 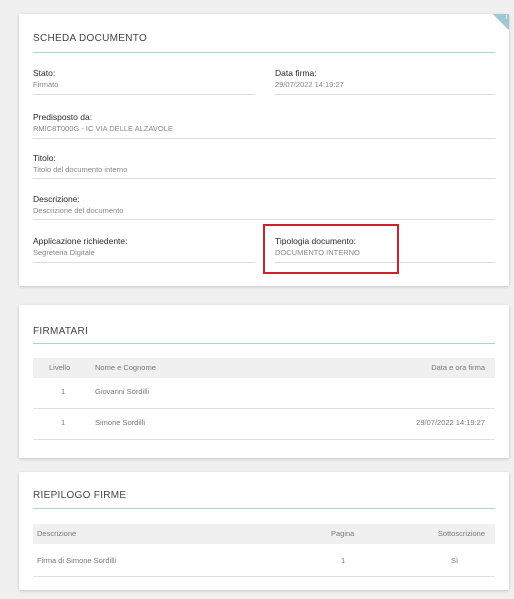 I want to click on row-descrizione: Firma di Simone Sordilli, so click(x=77, y=560).